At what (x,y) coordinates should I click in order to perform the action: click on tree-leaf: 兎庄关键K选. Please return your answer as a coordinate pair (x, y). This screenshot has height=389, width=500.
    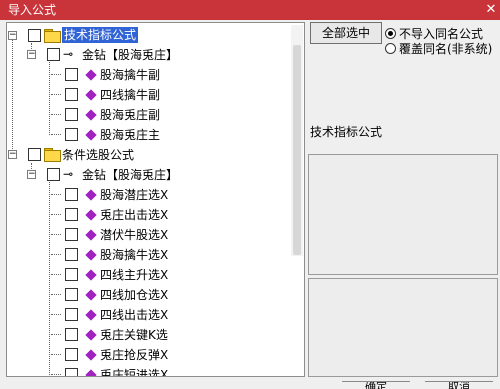
    Looking at the image, I should click on (149, 335).